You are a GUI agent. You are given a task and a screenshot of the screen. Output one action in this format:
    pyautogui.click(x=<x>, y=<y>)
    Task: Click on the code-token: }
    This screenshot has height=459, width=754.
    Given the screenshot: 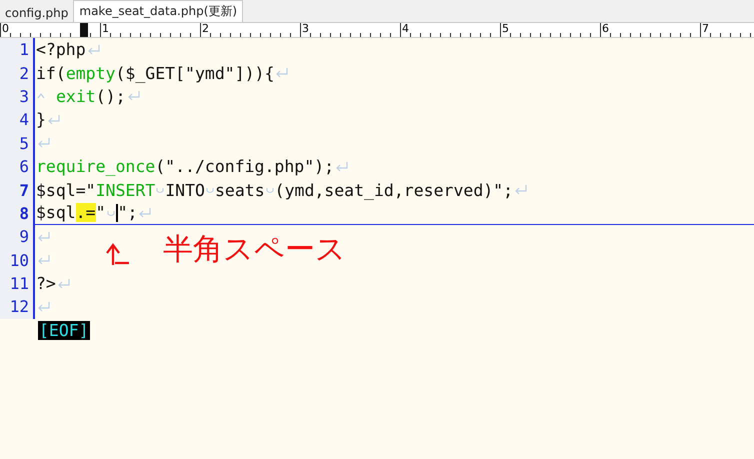 What is the action you would take?
    pyautogui.click(x=41, y=120)
    